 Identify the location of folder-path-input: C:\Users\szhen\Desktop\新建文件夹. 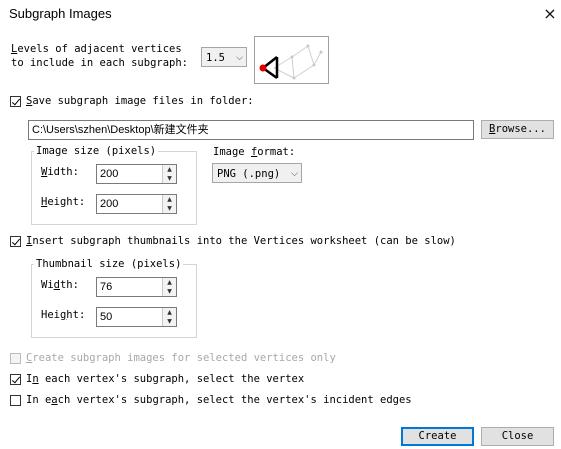
(251, 130).